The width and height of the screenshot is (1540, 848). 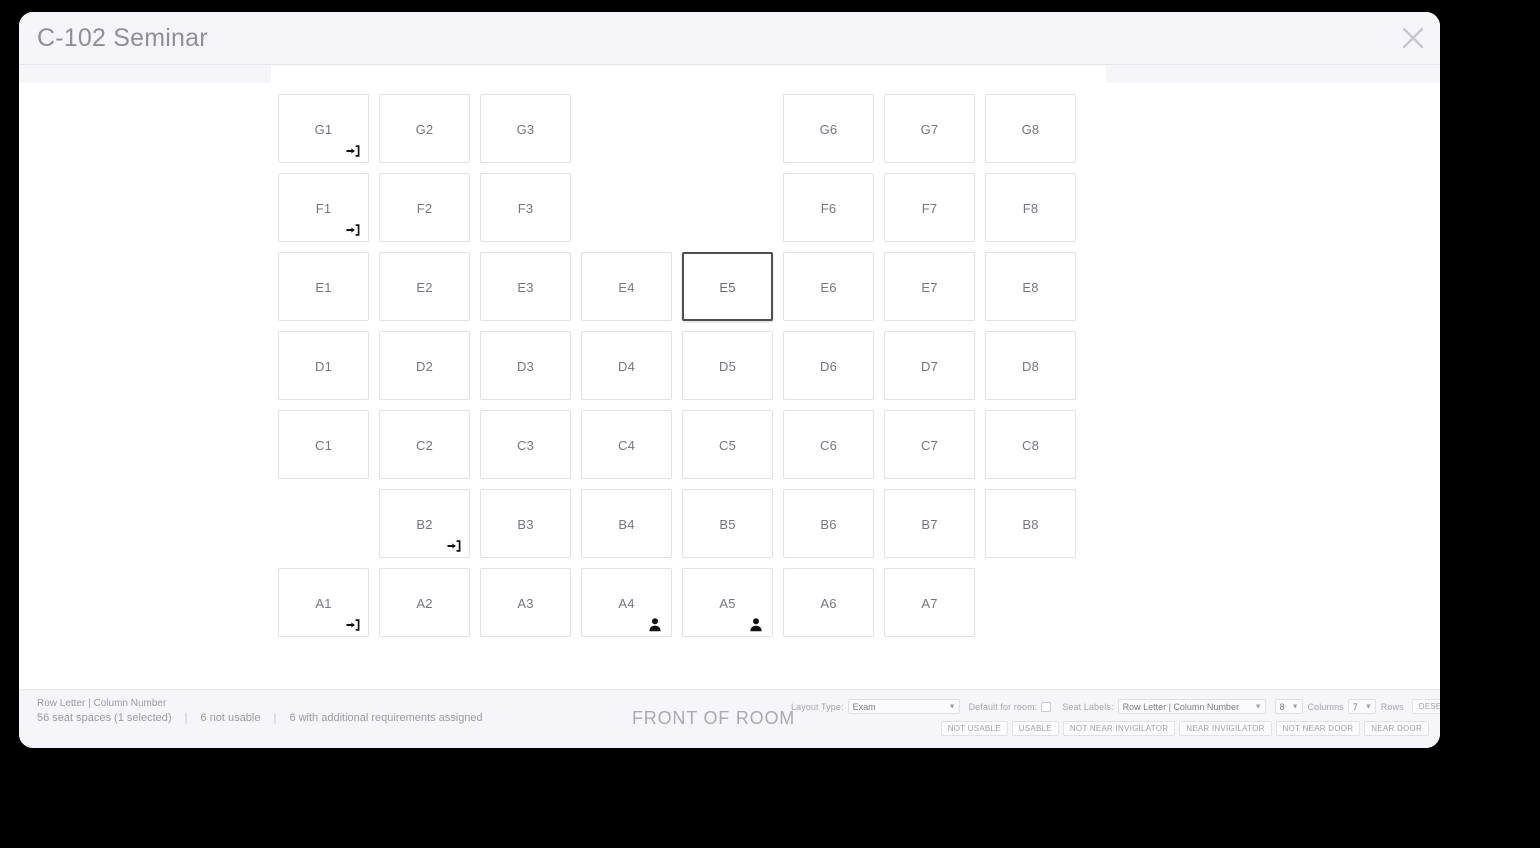 I want to click on mark-near-door-button: NEAR DOOR, so click(x=1396, y=728).